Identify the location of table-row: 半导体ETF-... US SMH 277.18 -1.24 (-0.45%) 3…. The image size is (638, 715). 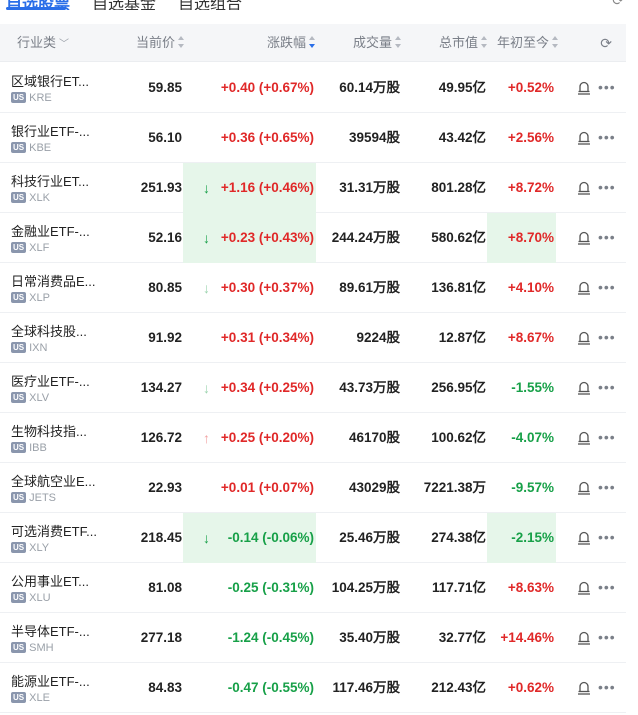
(313, 638).